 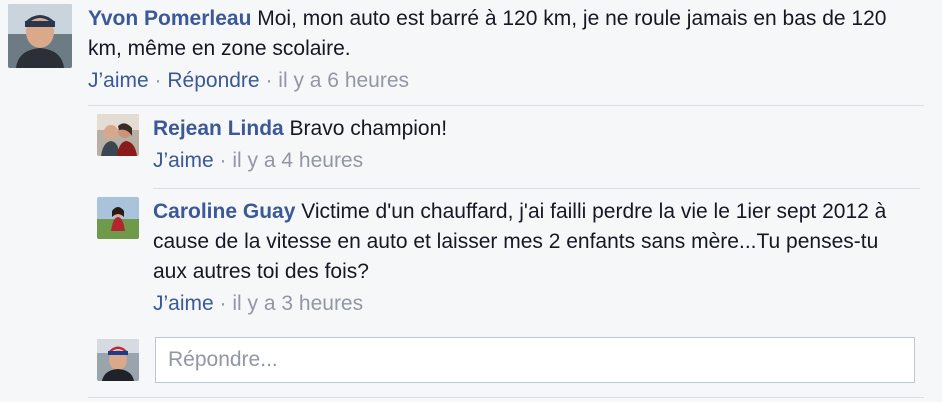 What do you see at coordinates (224, 211) in the screenshot?
I see `reply-author: Caroline Guay` at bounding box center [224, 211].